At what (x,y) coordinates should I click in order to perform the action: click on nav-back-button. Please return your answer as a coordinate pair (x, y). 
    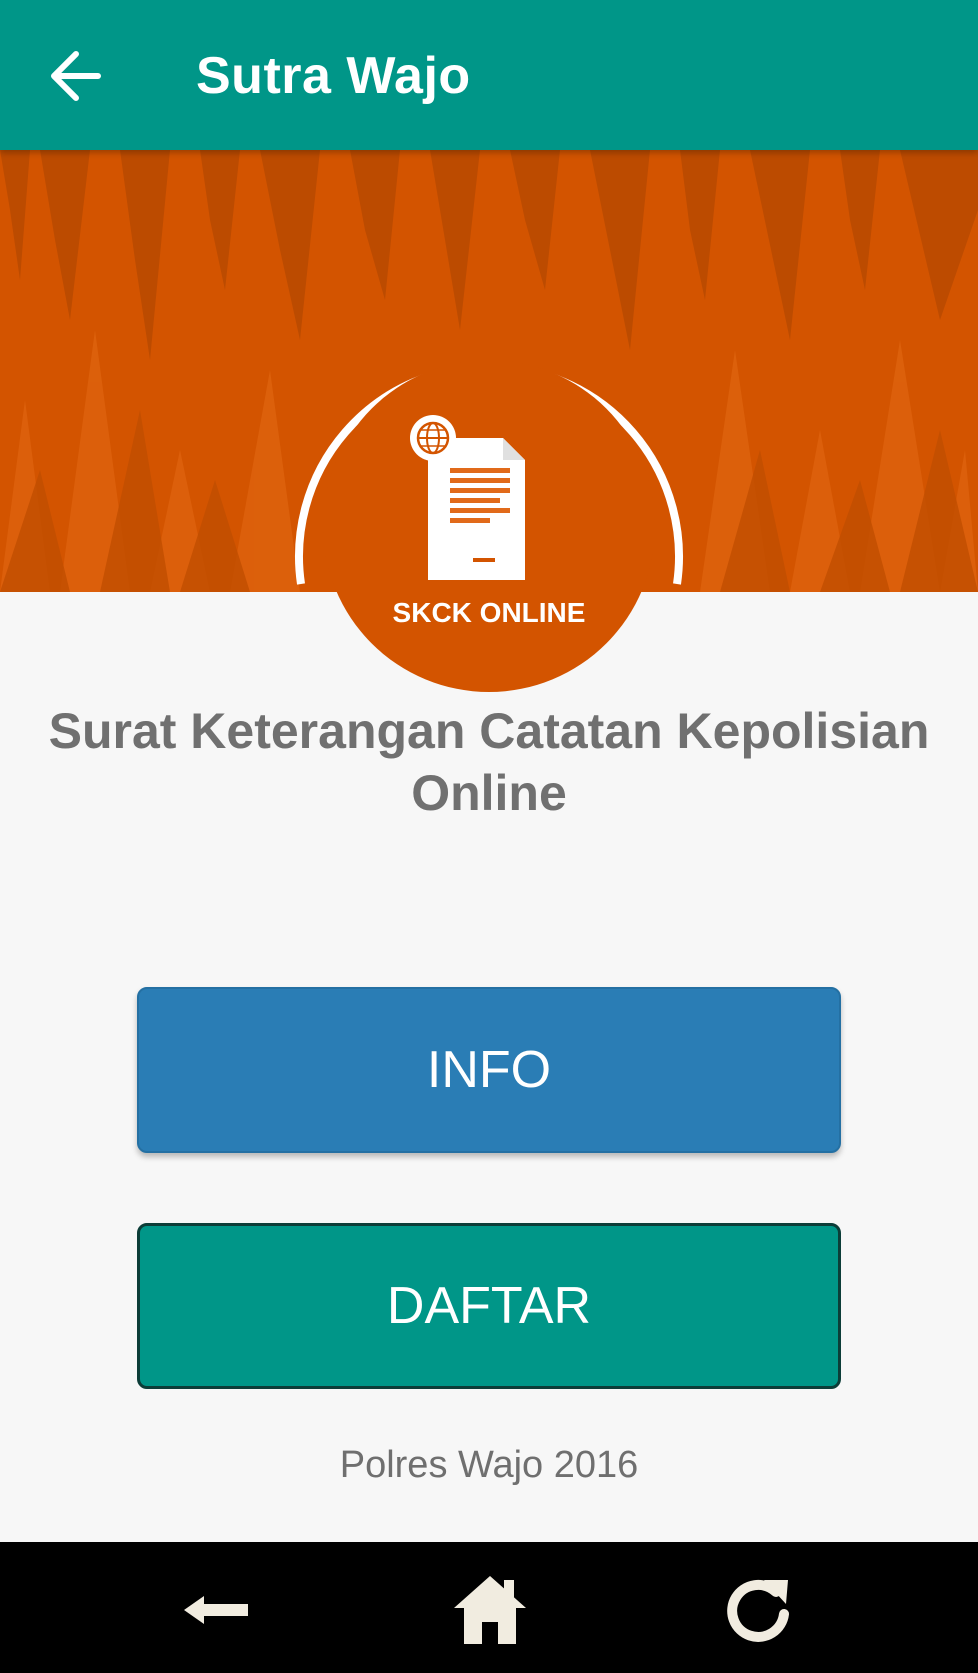
    Looking at the image, I should click on (218, 1610).